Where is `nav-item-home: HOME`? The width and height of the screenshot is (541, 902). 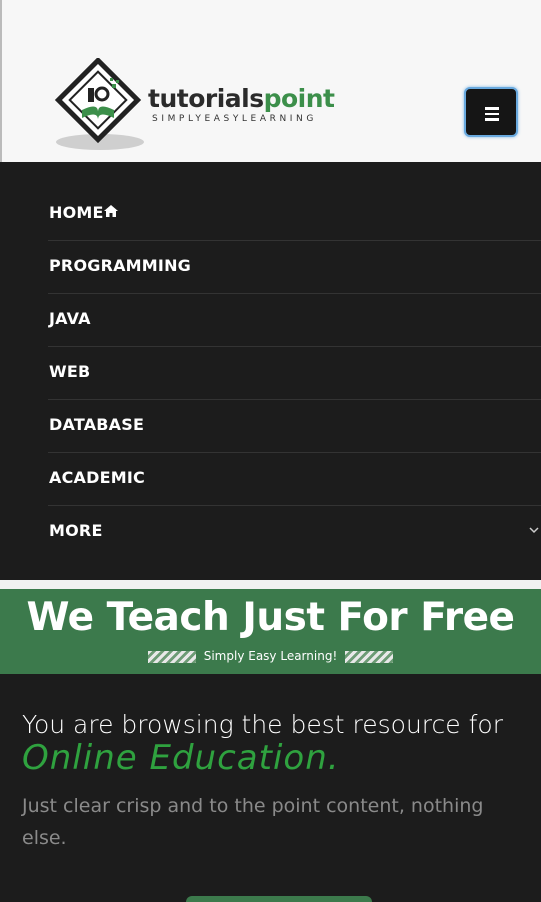 nav-item-home: HOME is located at coordinates (294, 214).